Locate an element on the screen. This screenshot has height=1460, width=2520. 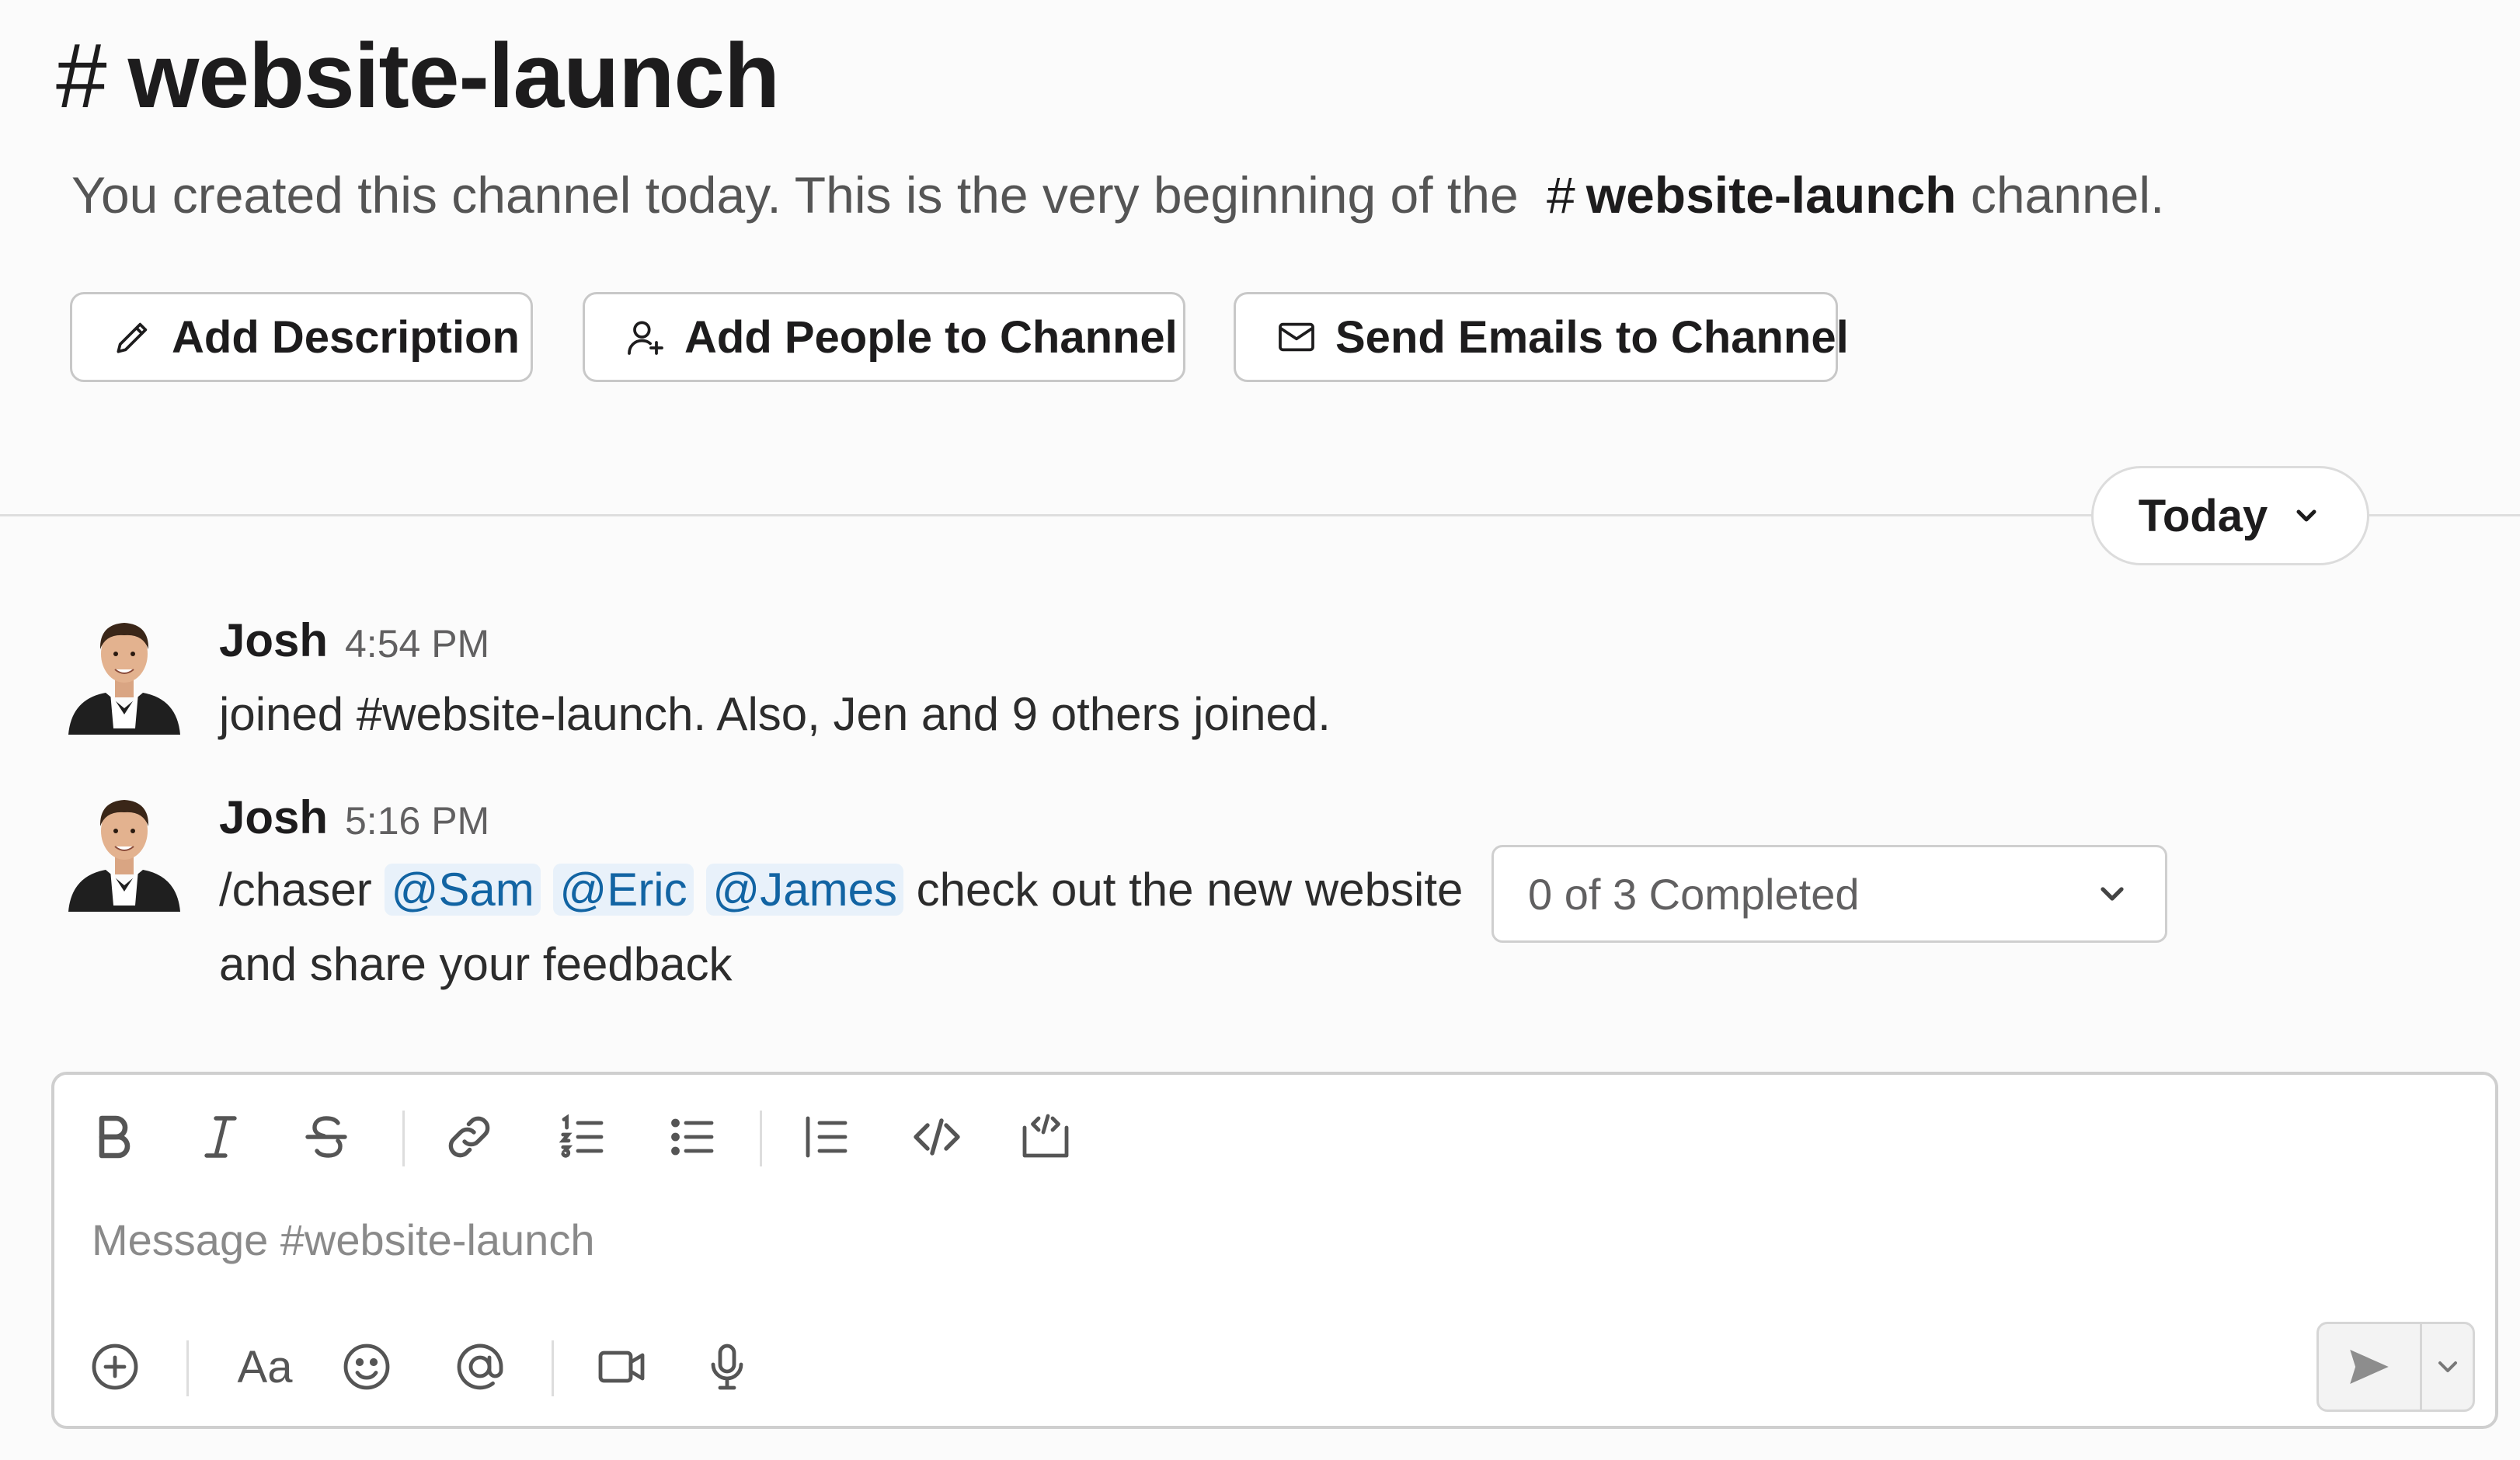
intro-text-end: channel. is located at coordinates (2067, 195).